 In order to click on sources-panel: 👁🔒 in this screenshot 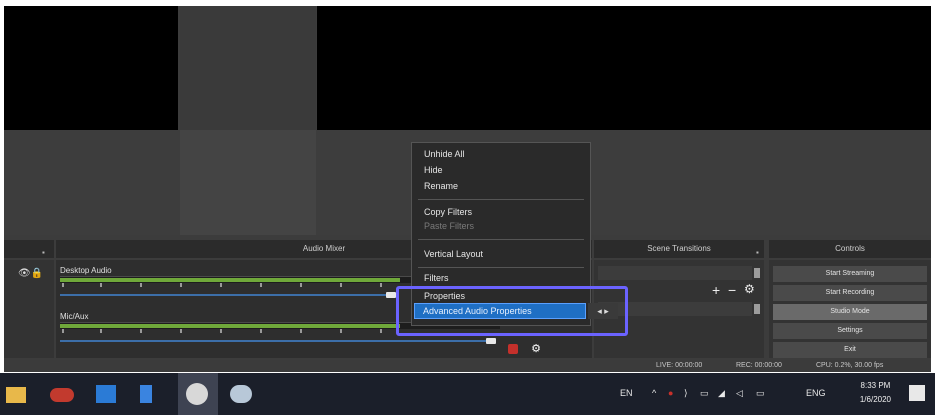, I will do `click(29, 309)`.